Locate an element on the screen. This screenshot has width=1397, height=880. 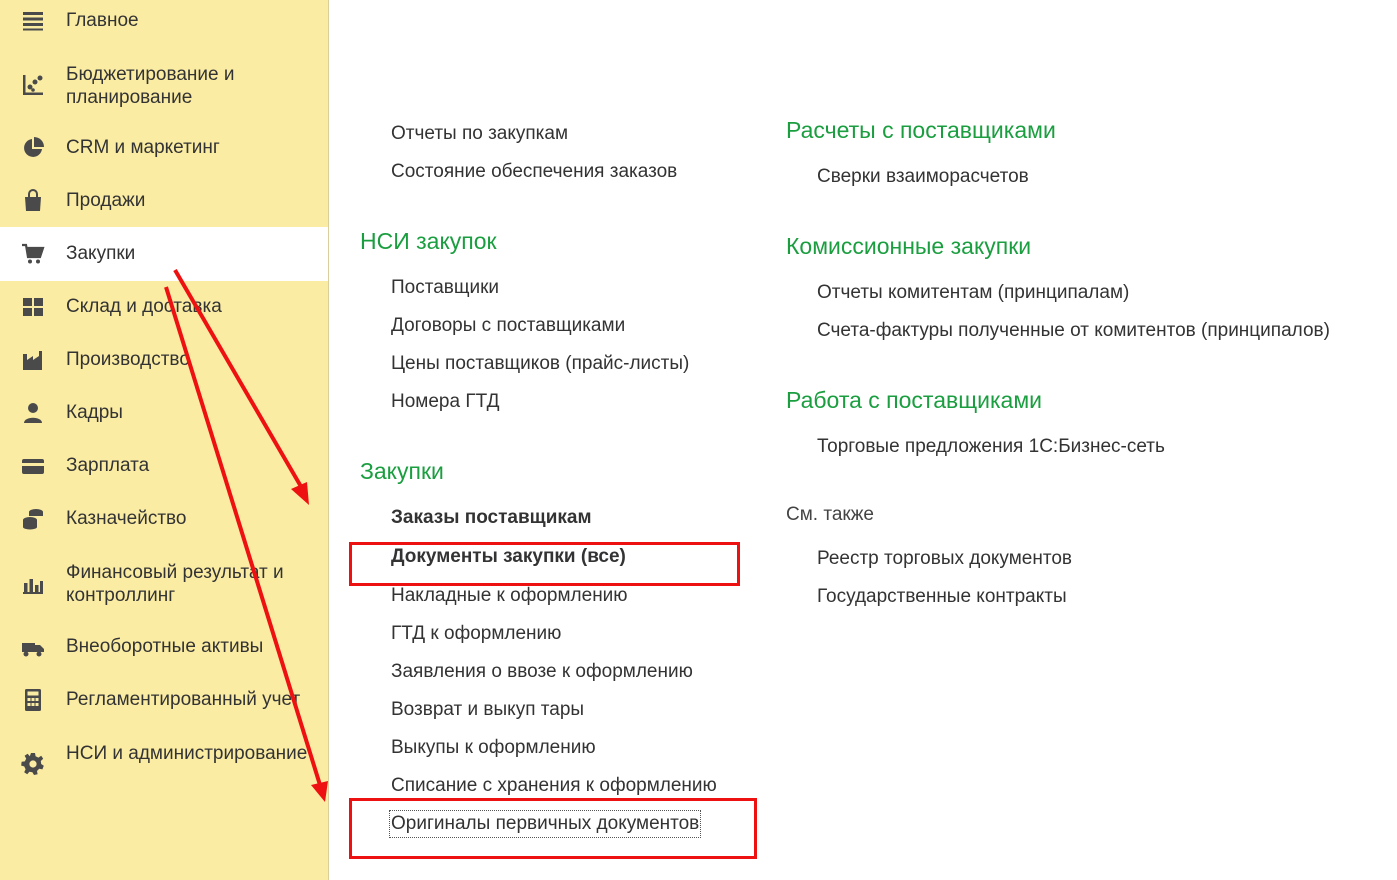
sidebar-item-nsi-admin: НСИ и администрирование is located at coordinates (164, 765).